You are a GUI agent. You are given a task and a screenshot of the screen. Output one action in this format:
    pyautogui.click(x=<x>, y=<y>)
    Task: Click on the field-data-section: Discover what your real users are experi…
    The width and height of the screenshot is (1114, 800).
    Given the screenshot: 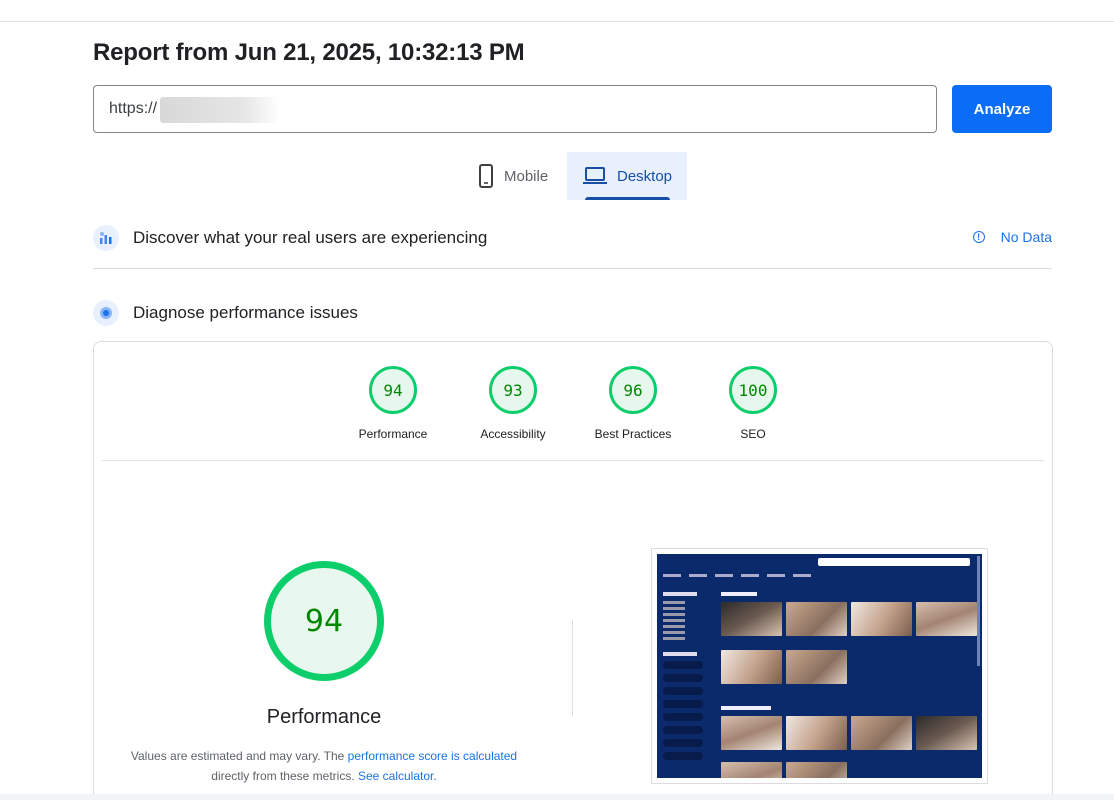 What is the action you would take?
    pyautogui.click(x=572, y=238)
    